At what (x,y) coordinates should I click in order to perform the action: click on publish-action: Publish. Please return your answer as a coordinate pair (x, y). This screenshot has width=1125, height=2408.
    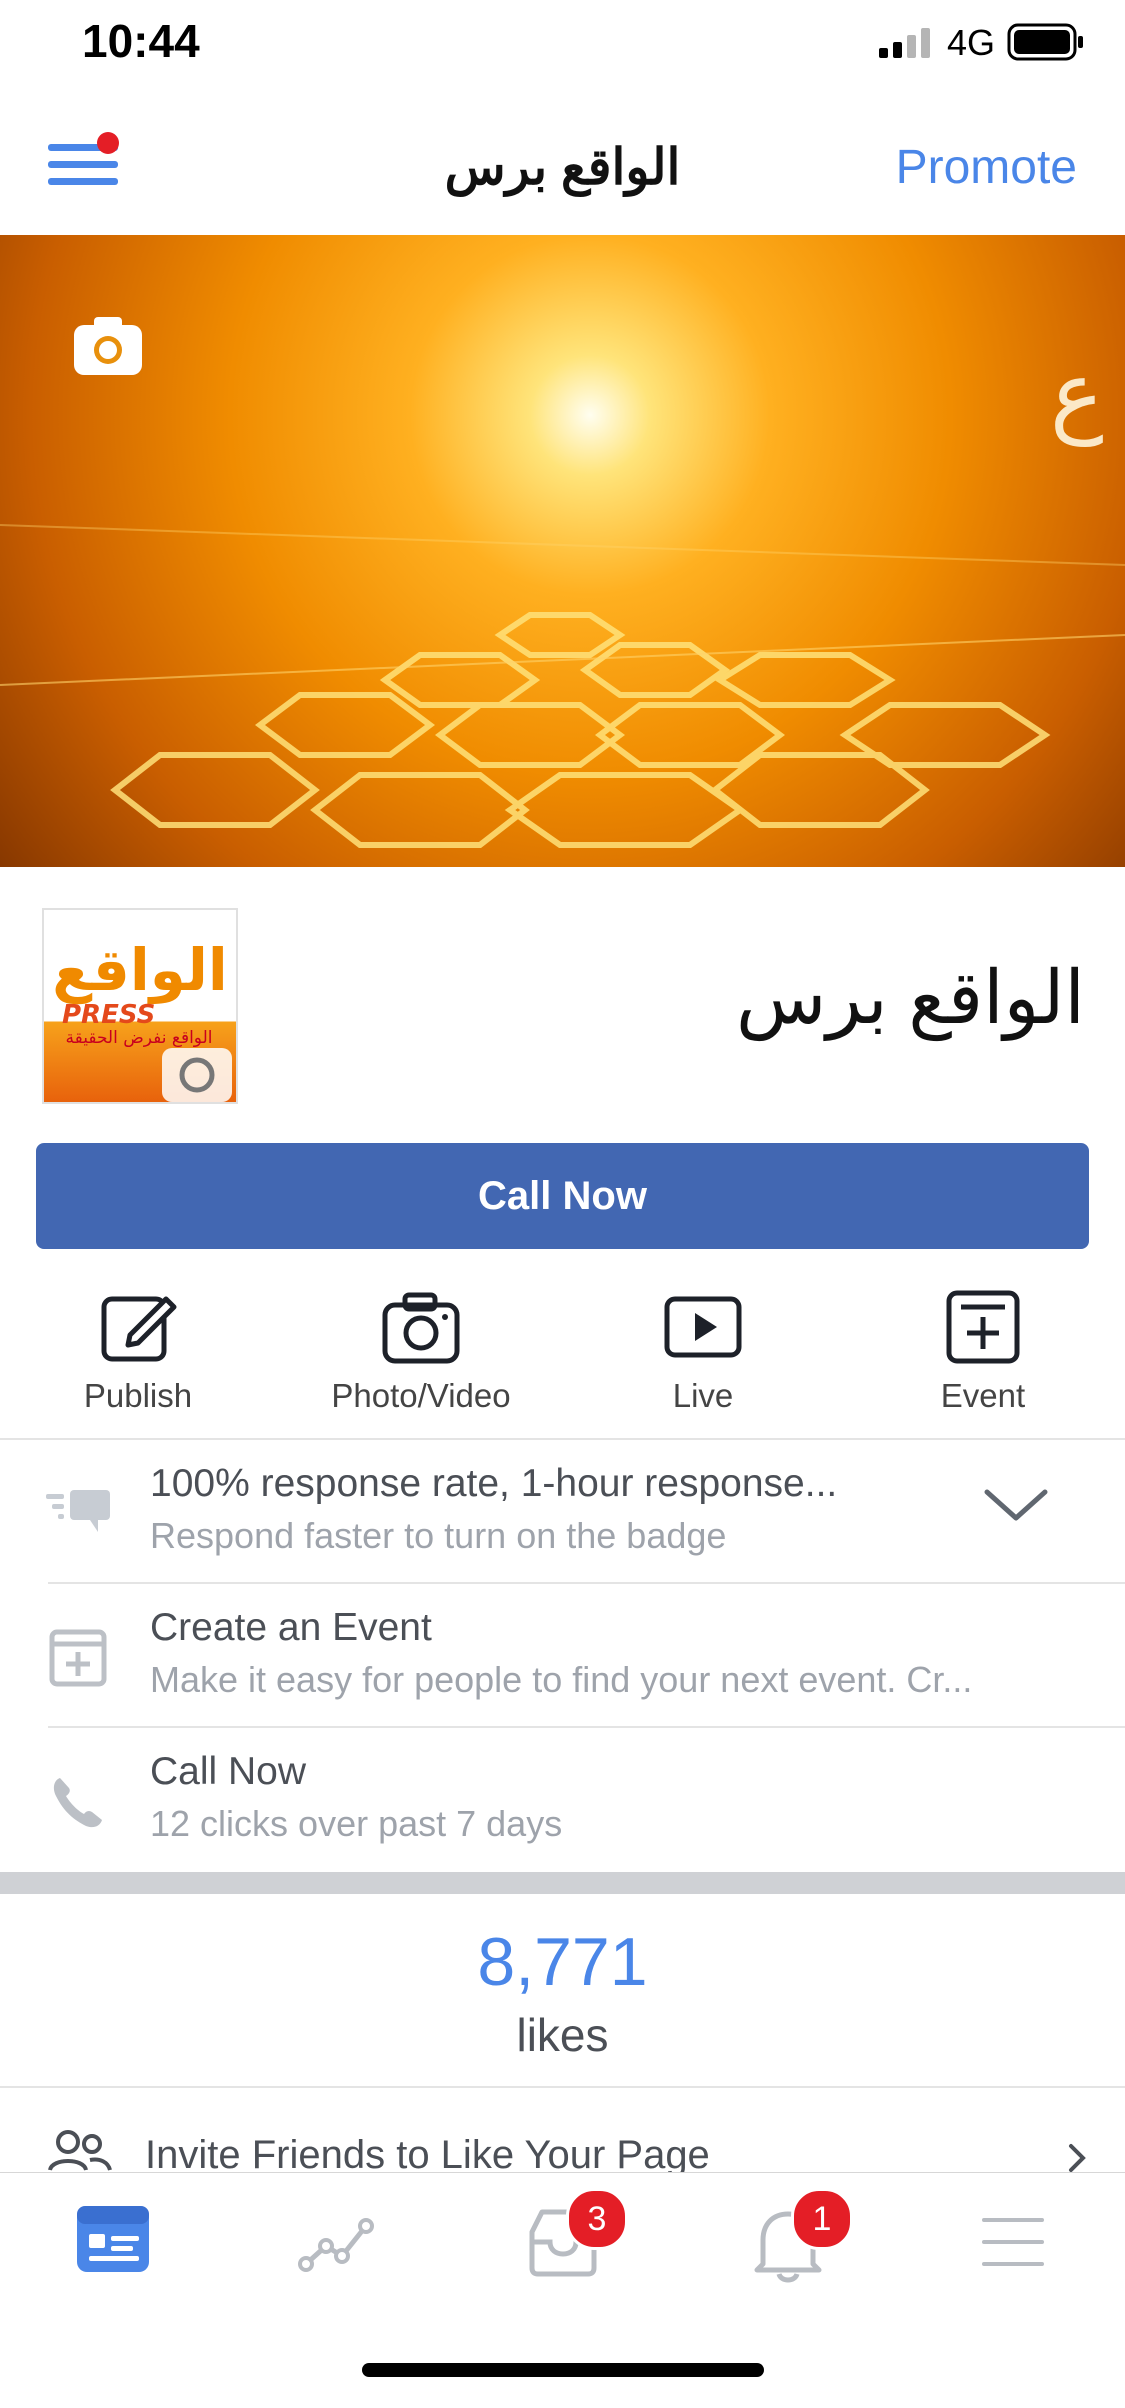
    Looking at the image, I should click on (138, 1350).